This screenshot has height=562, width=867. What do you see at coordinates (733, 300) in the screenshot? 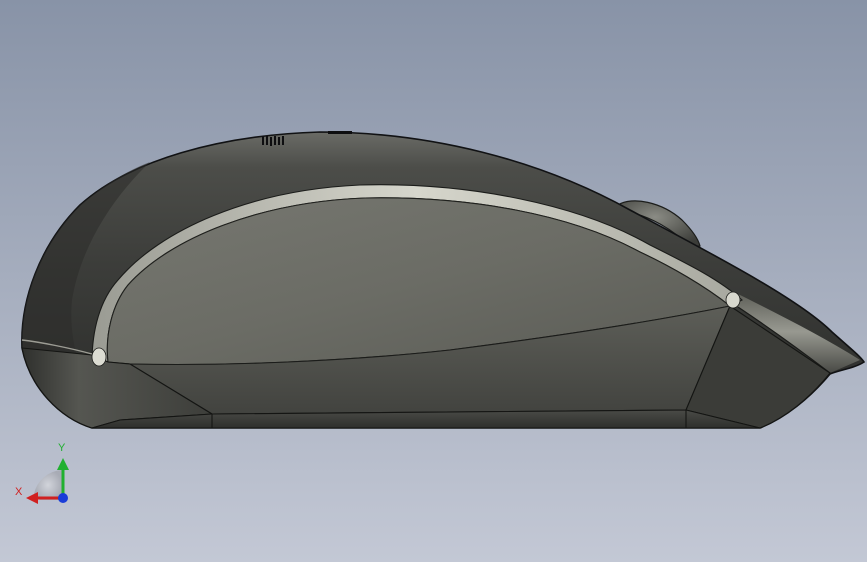
I see `rim-corner-front` at bounding box center [733, 300].